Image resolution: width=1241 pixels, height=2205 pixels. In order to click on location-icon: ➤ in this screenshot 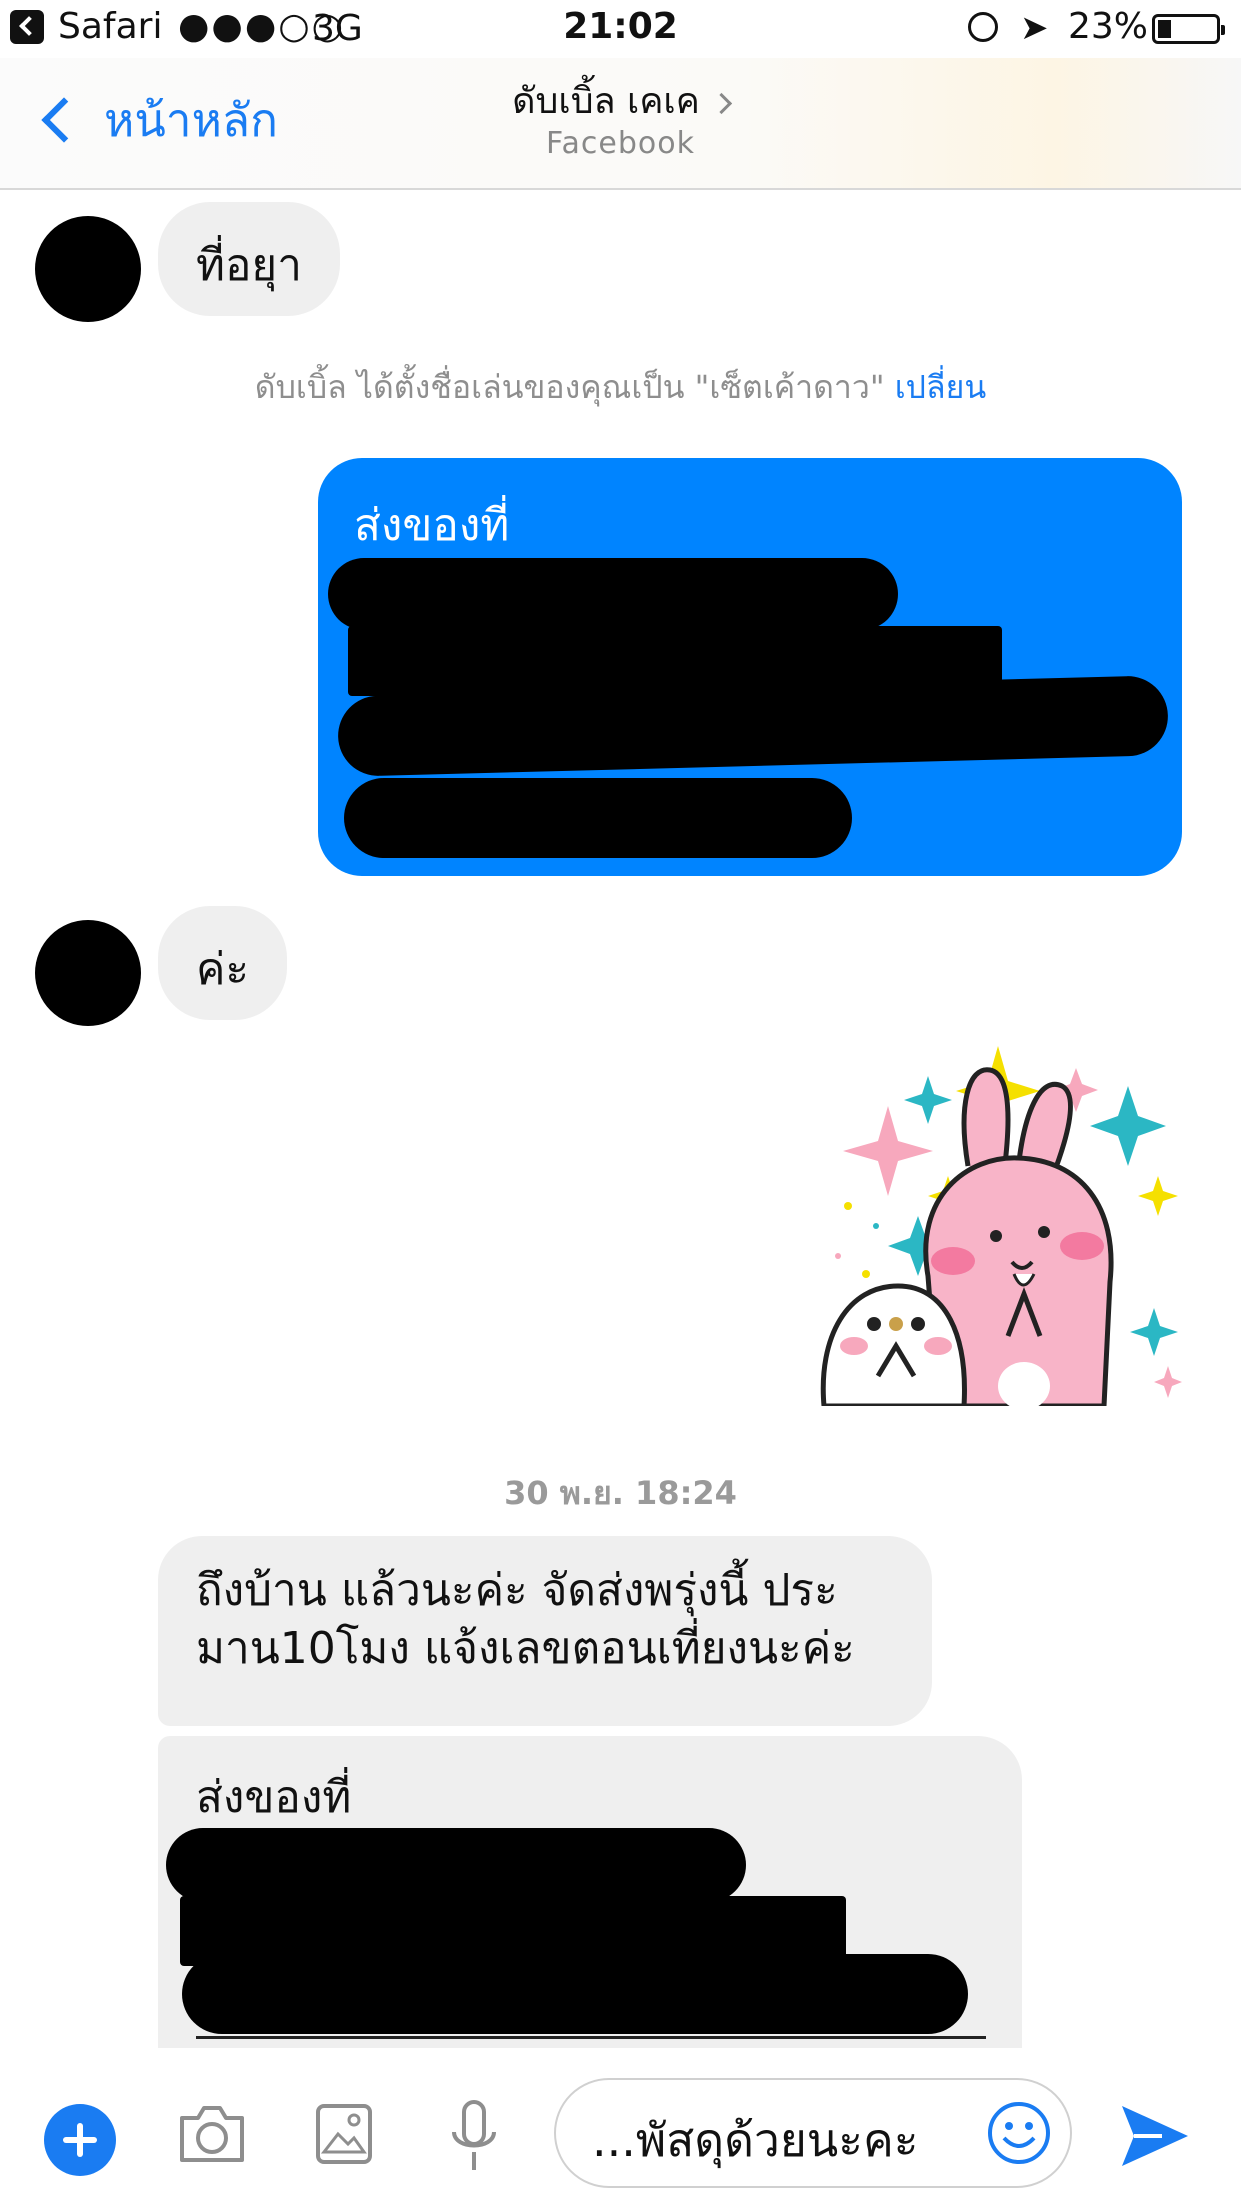, I will do `click(1034, 28)`.